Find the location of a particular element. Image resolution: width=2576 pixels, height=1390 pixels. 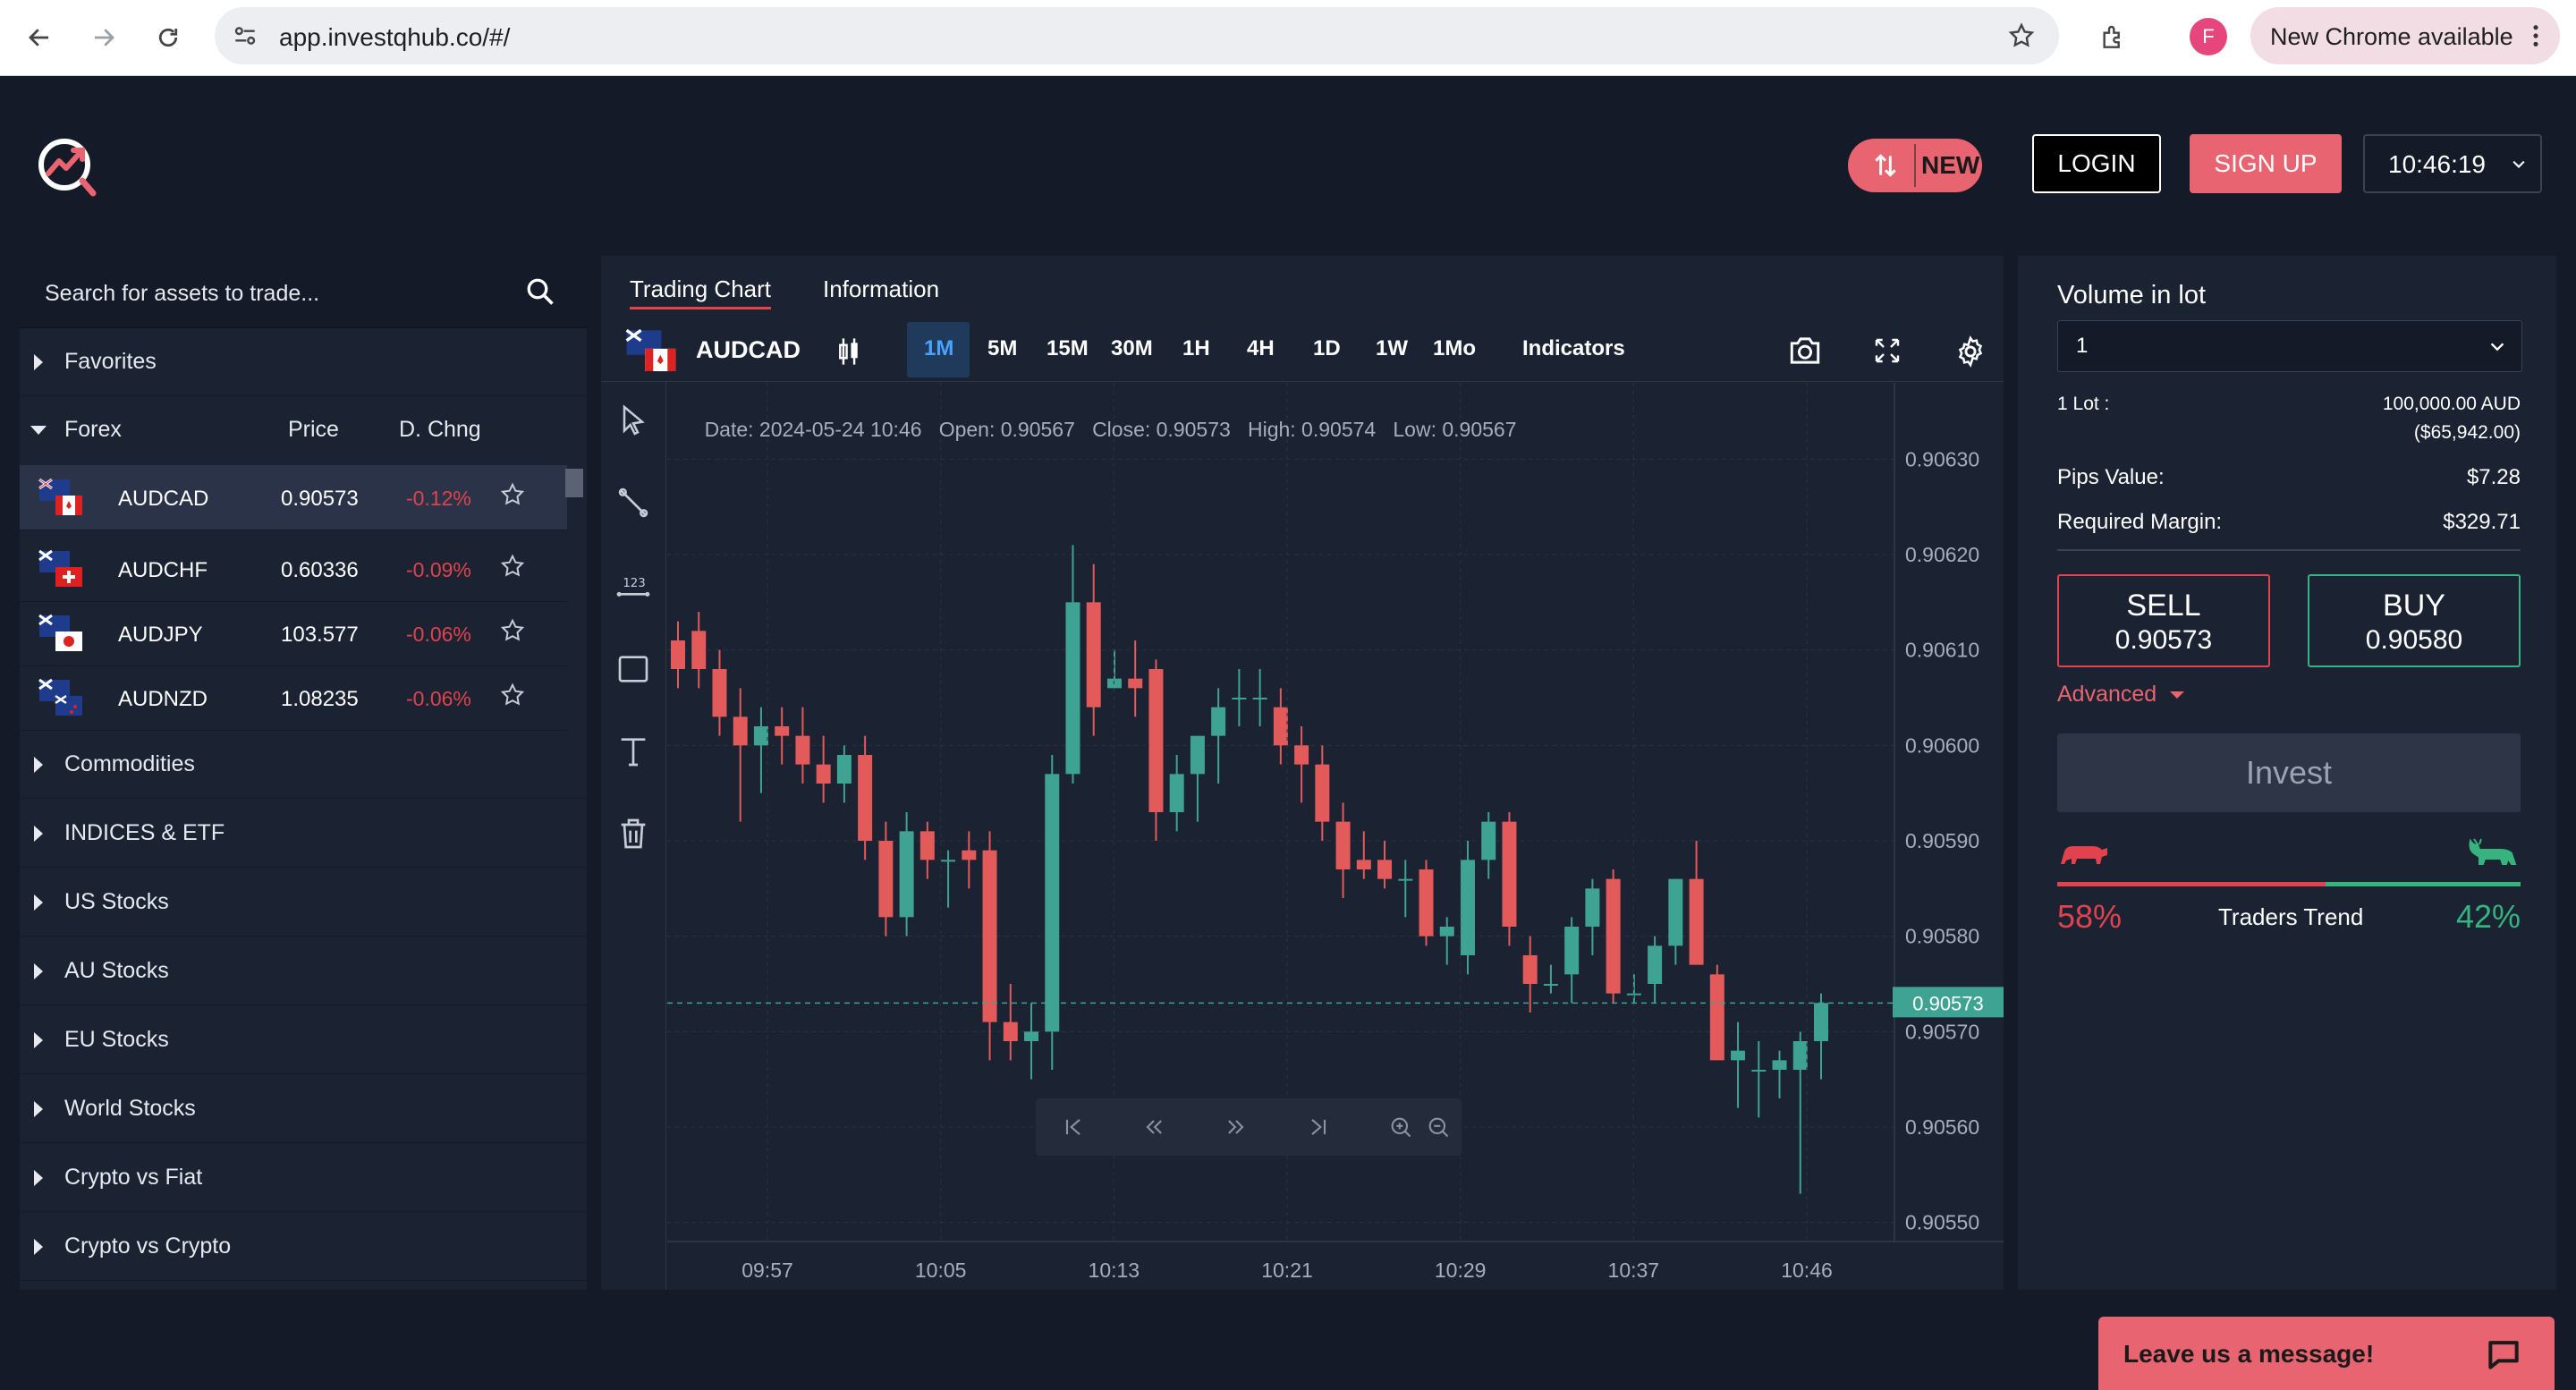

x-tick-label: 09:57 is located at coordinates (767, 1270).